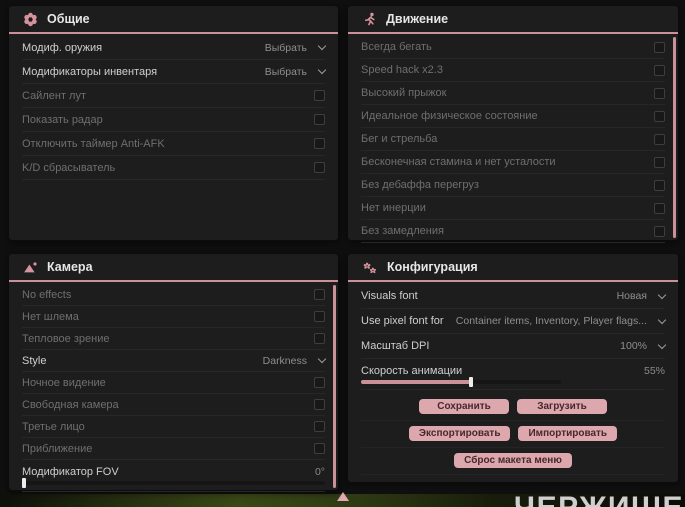 The image size is (685, 507). I want to click on dropdown-модификаторы-инвентаря: Выбрать, so click(296, 71).